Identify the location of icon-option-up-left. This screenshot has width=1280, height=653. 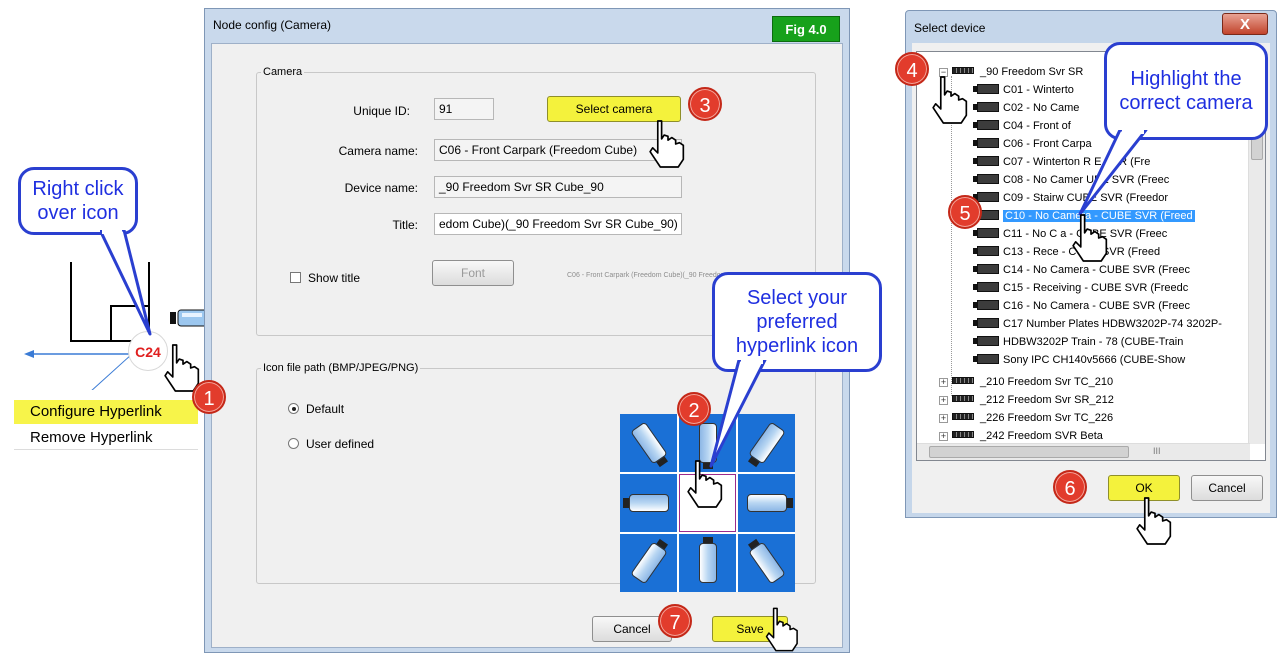
(648, 443).